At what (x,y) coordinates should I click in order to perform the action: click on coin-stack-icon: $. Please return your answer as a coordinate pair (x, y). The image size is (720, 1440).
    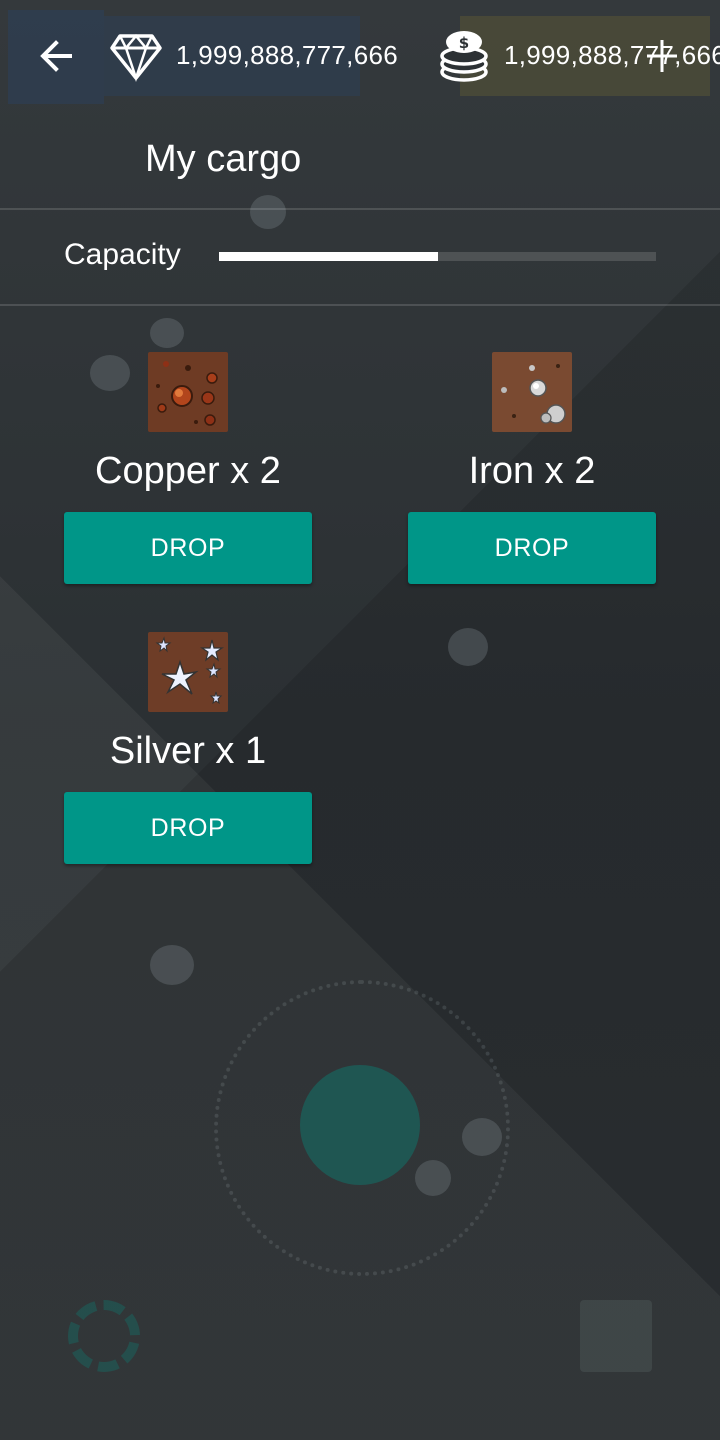
    Looking at the image, I should click on (464, 56).